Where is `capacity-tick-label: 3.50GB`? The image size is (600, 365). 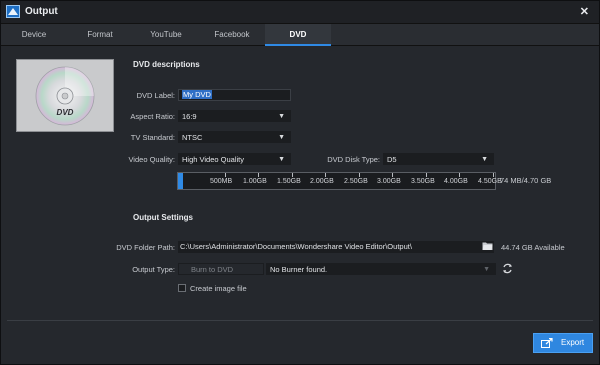 capacity-tick-label: 3.50GB is located at coordinates (423, 181).